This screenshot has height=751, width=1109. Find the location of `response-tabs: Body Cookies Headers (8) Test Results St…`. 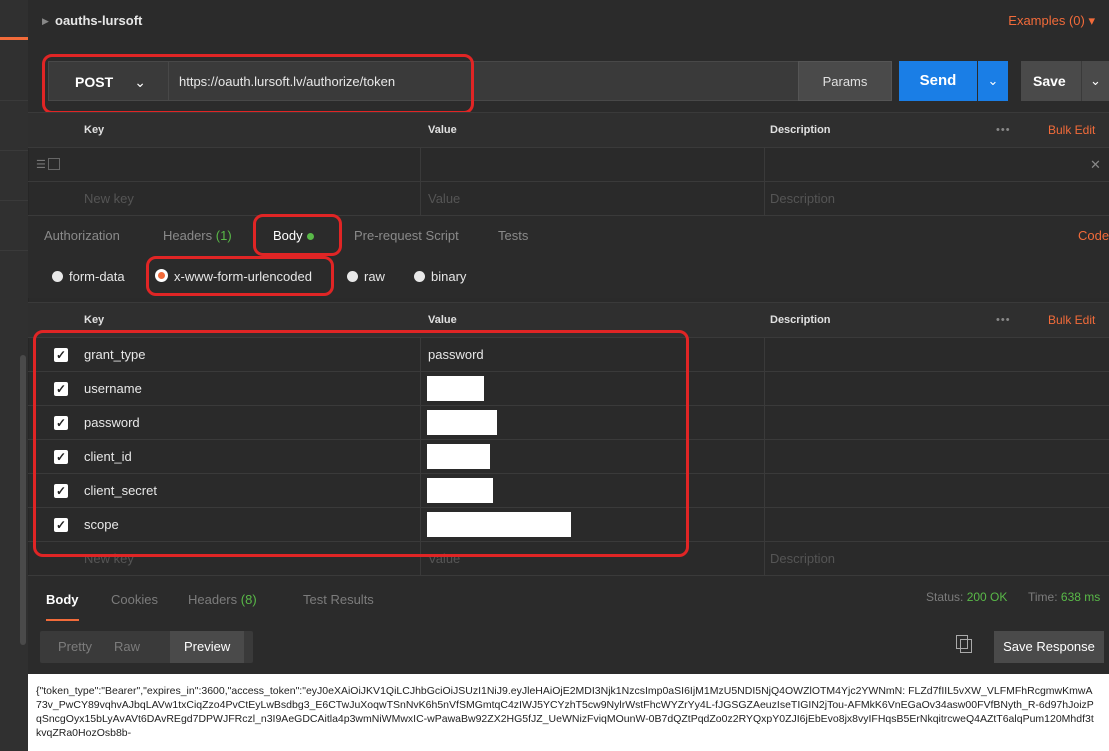

response-tabs: Body Cookies Headers (8) Test Results St… is located at coordinates (568, 598).